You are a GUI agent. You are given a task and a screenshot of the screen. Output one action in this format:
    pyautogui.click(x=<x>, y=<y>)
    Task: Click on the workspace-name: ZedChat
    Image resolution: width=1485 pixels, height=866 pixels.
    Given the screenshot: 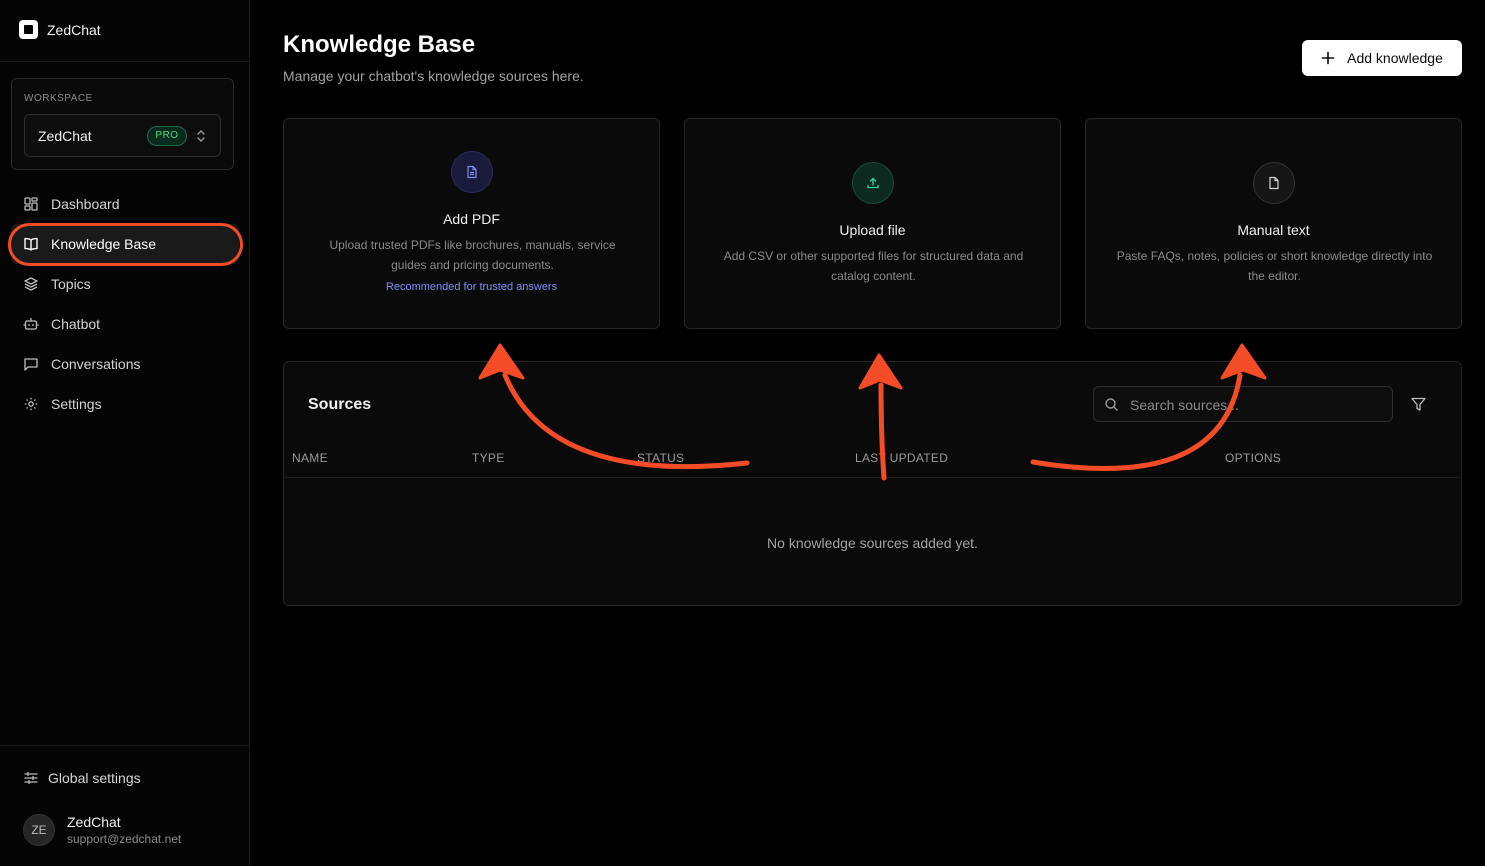 What is the action you would take?
    pyautogui.click(x=65, y=136)
    